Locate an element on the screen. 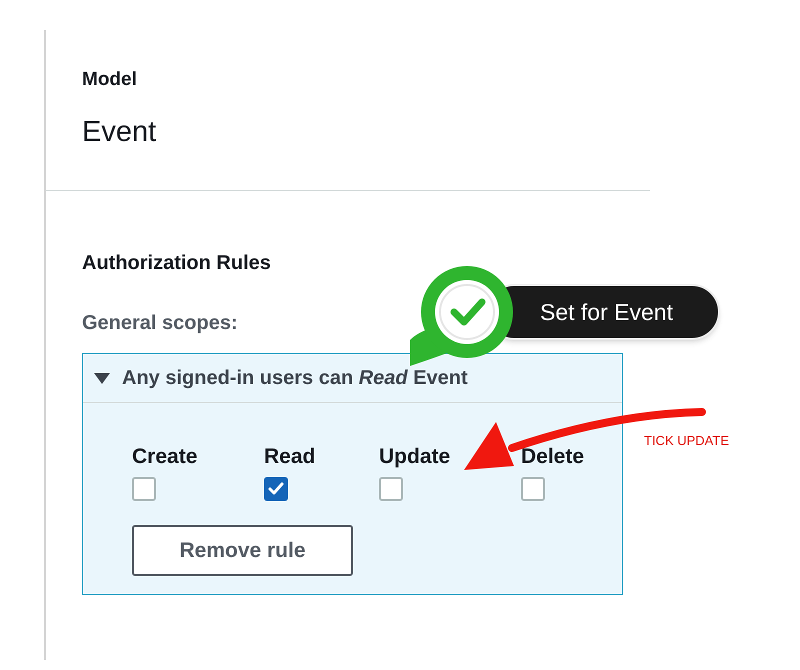  permission-label: Create is located at coordinates (165, 457).